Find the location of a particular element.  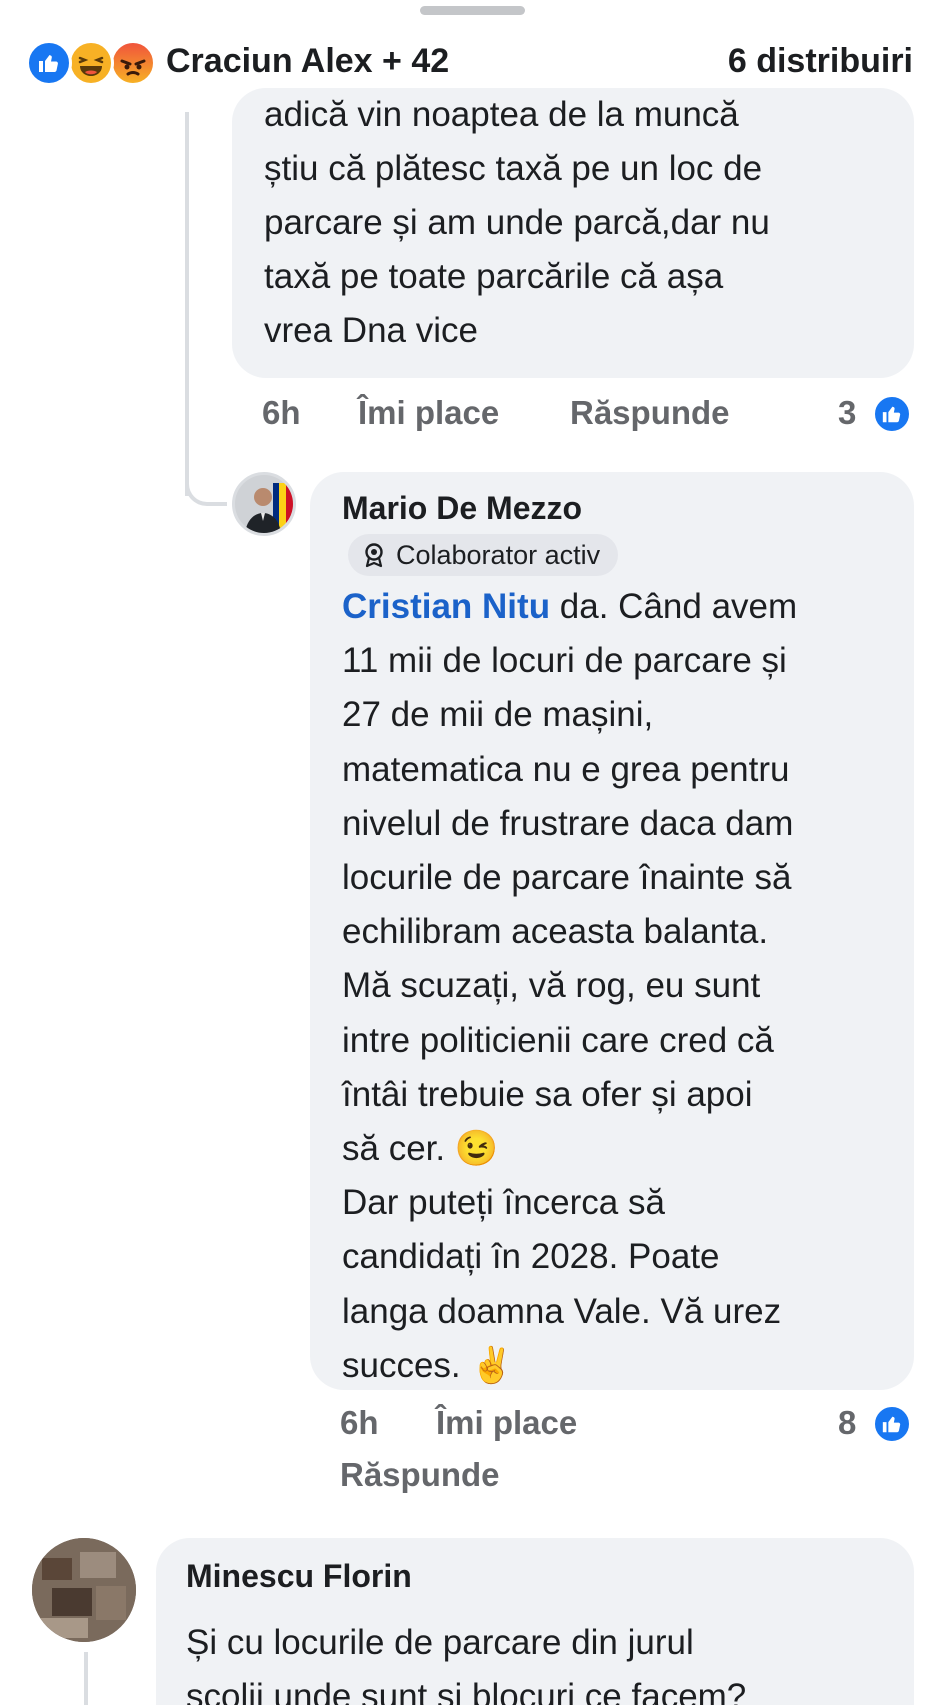

reaction-names: Craciun Alex + 42 is located at coordinates (307, 61).